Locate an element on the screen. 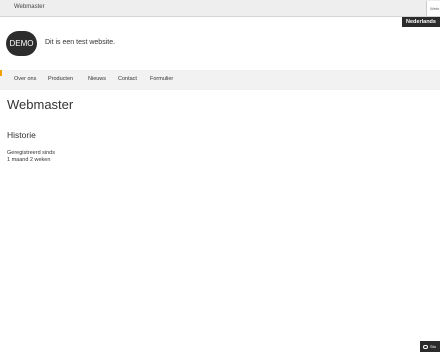  top-bar: Webmaster Webr is located at coordinates (220, 8).